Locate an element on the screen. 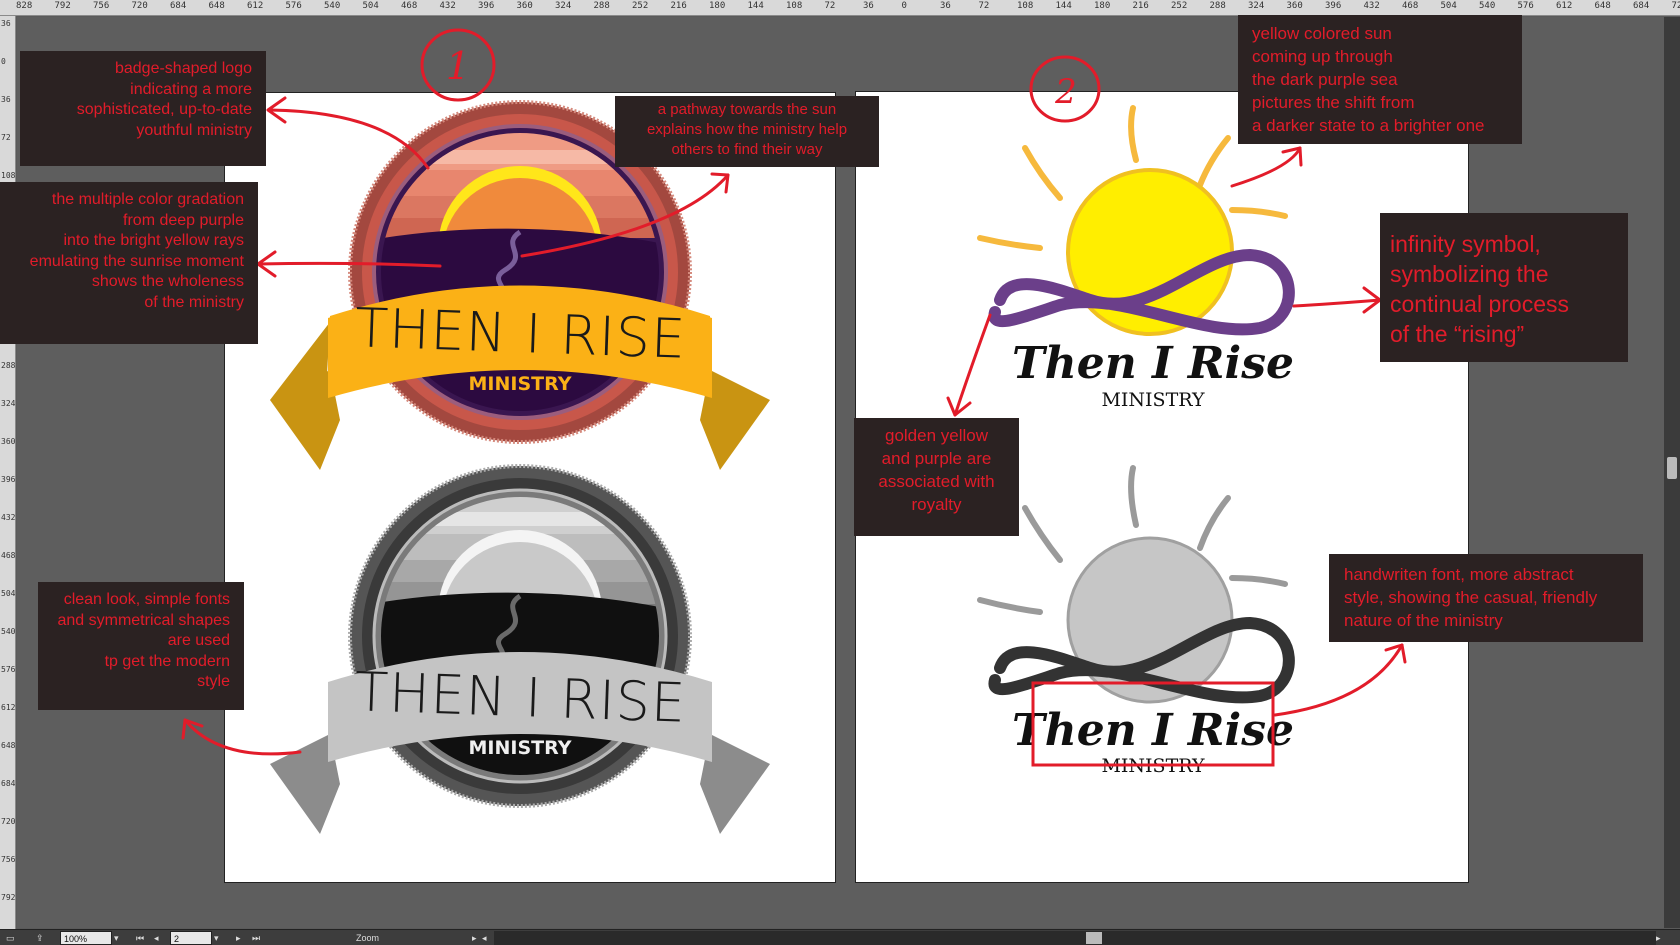  vertical-scrollbar is located at coordinates (1672, 472).